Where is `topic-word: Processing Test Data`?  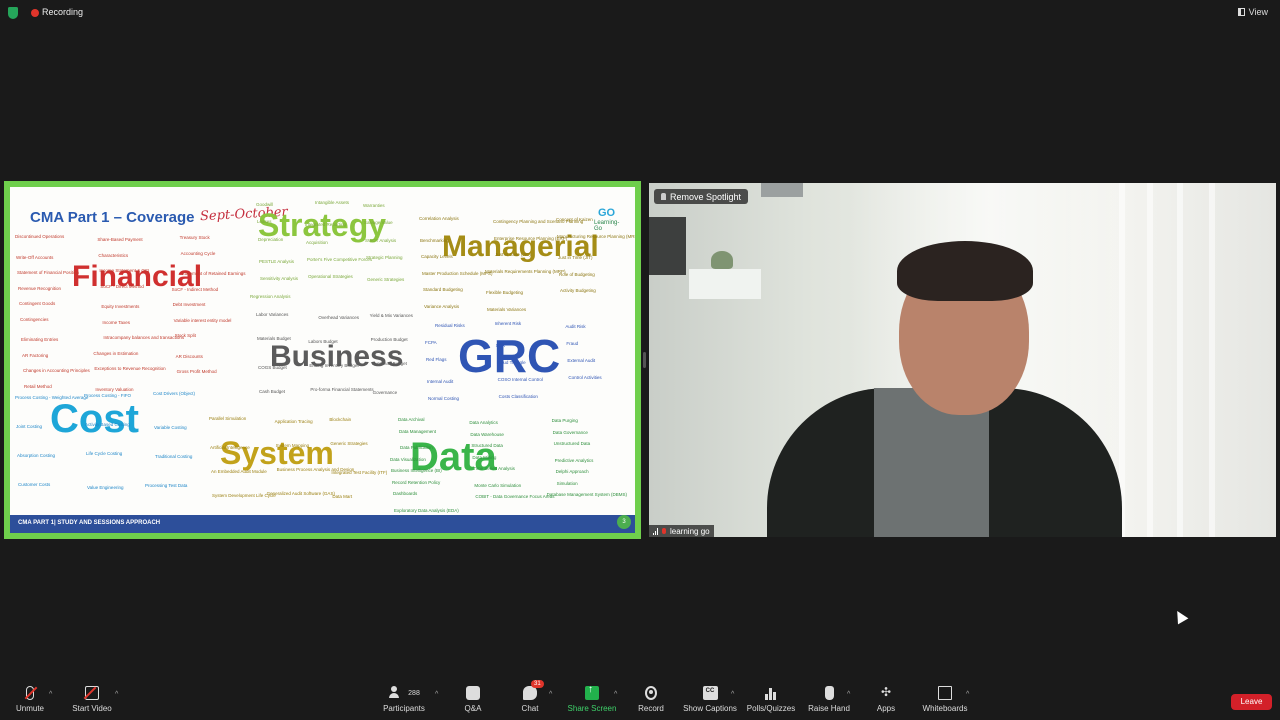
topic-word: Processing Test Data is located at coordinates (166, 485).